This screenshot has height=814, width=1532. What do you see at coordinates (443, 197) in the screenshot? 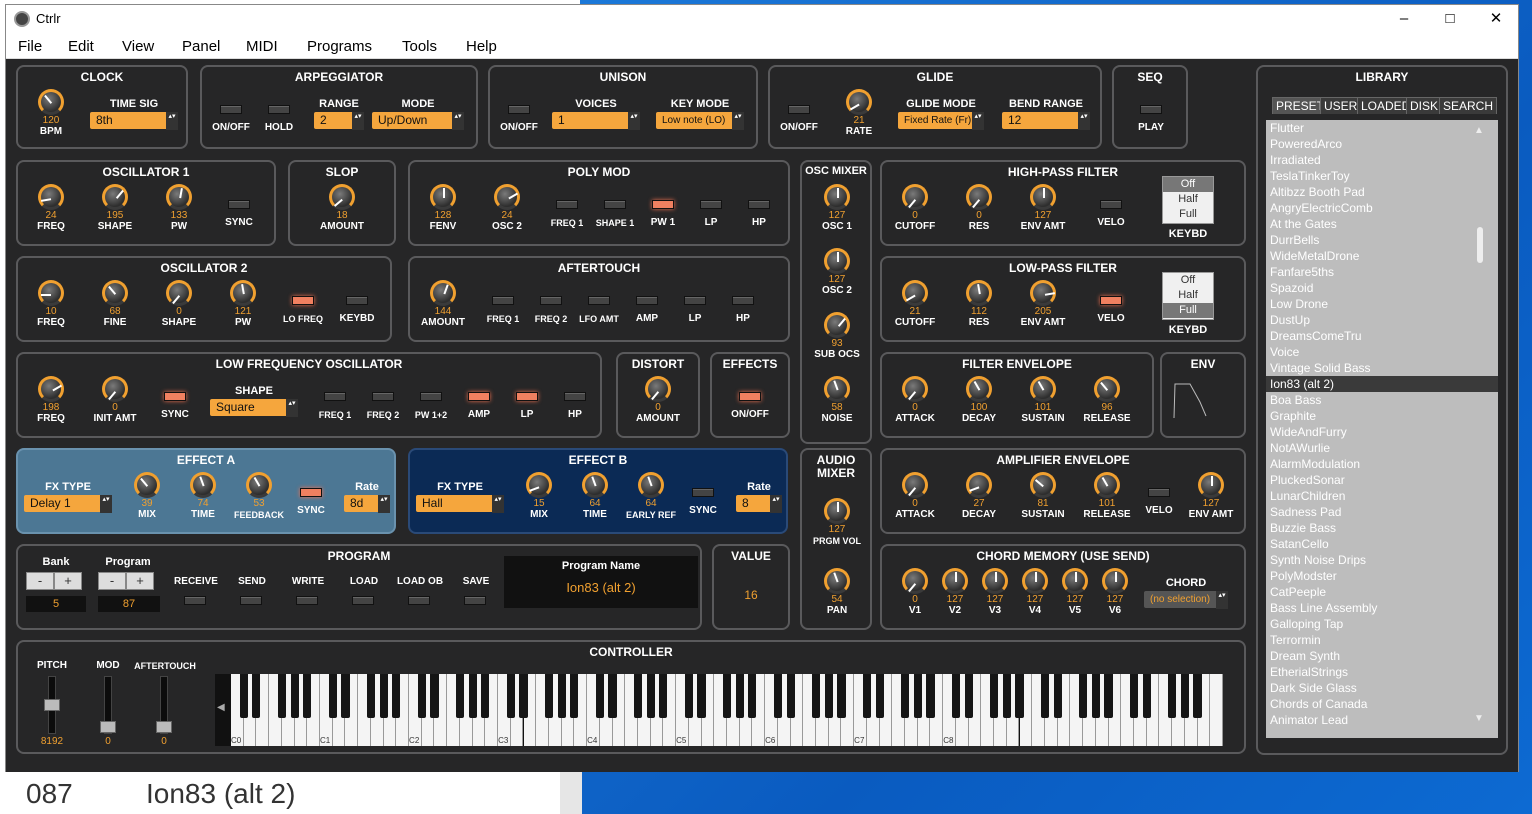
I see `polymod-fenv-knob` at bounding box center [443, 197].